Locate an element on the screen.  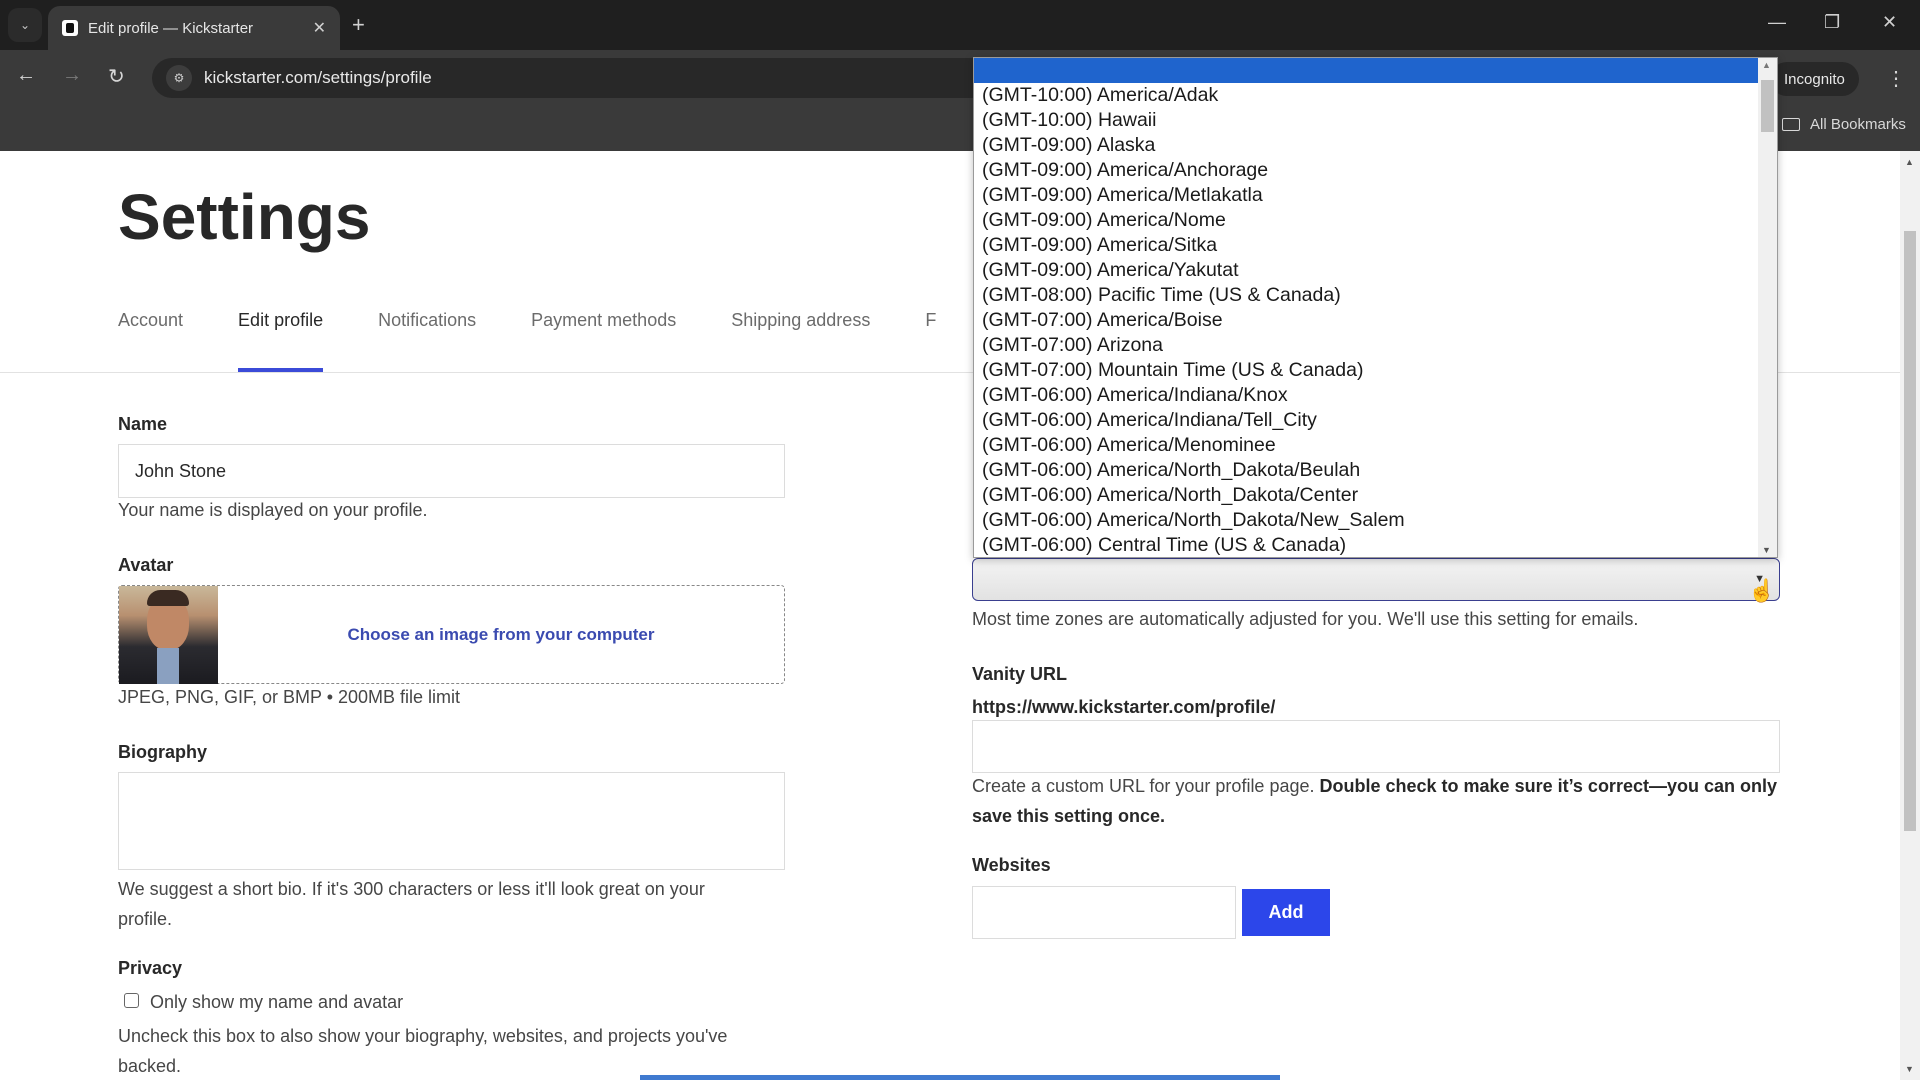
window-close-icon: ✕ is located at coordinates (1889, 22).